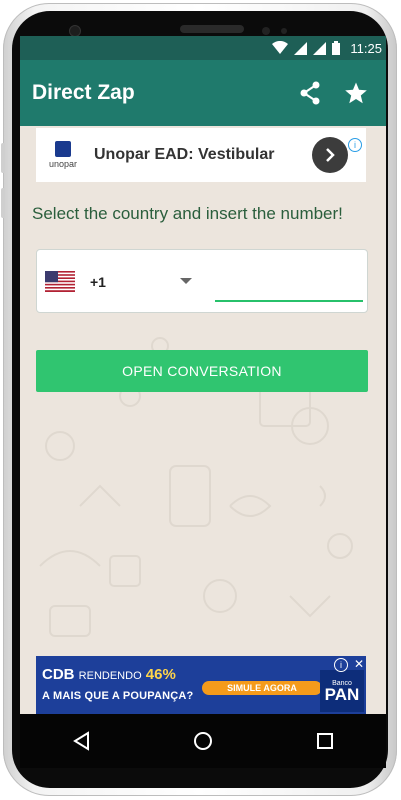 This screenshot has width=401, height=800. What do you see at coordinates (212, 29) in the screenshot?
I see `earpiece-speaker` at bounding box center [212, 29].